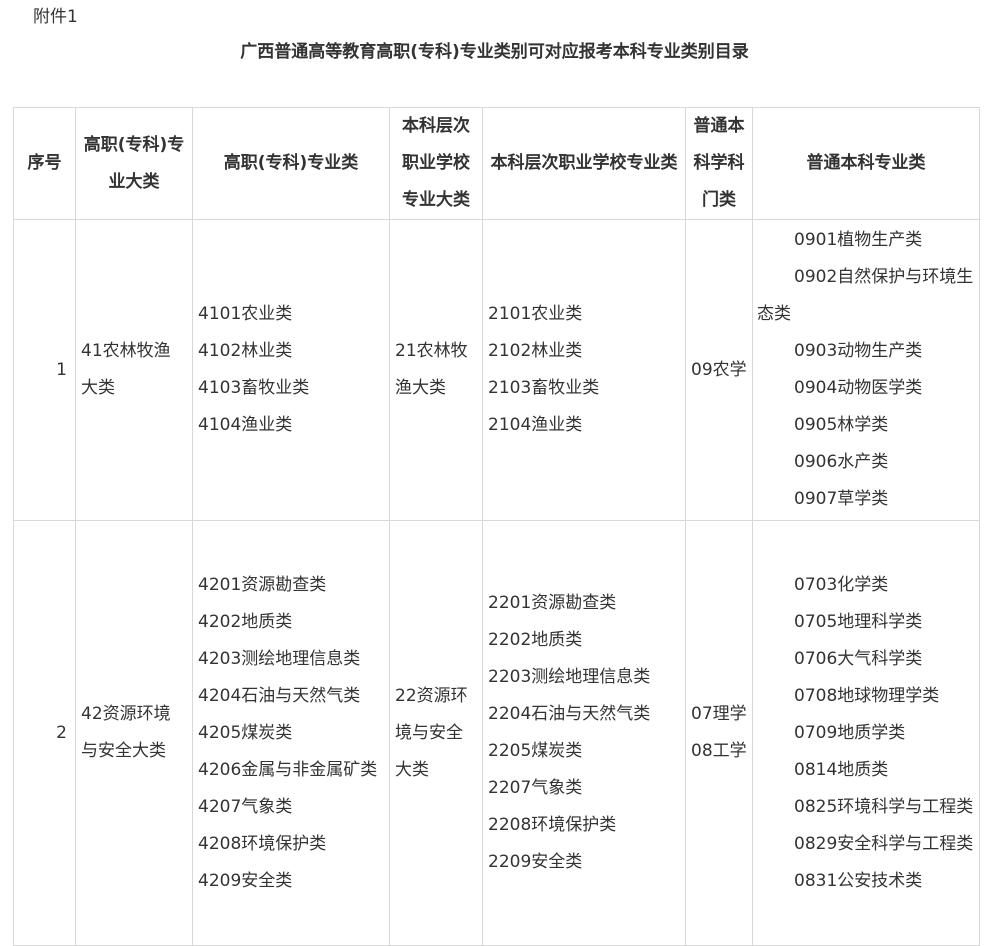 The height and width of the screenshot is (946, 989). I want to click on bk-class-item: 0903动物生产类, so click(858, 351).